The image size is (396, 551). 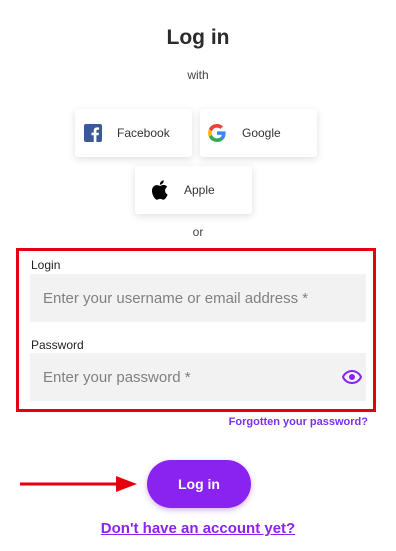 What do you see at coordinates (93, 133) in the screenshot?
I see `facebook-icon` at bounding box center [93, 133].